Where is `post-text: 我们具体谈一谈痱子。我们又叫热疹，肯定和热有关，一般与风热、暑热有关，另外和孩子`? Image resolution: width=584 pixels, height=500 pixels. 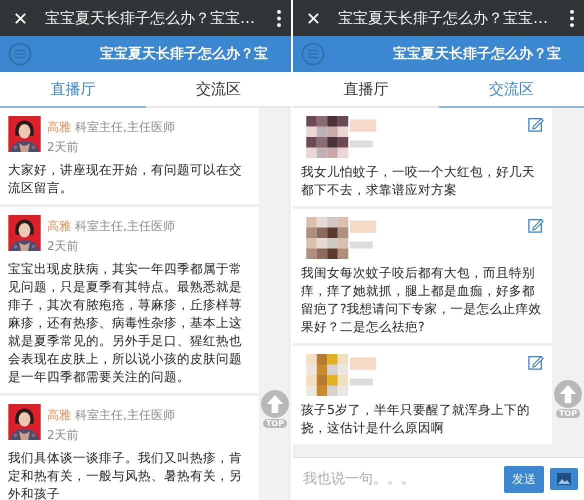 post-text: 我们具体谈一谈痱子。我们又叫热疹，肯定和热有关，一般与风热、暑热有关，另外和孩子 is located at coordinates (125, 474).